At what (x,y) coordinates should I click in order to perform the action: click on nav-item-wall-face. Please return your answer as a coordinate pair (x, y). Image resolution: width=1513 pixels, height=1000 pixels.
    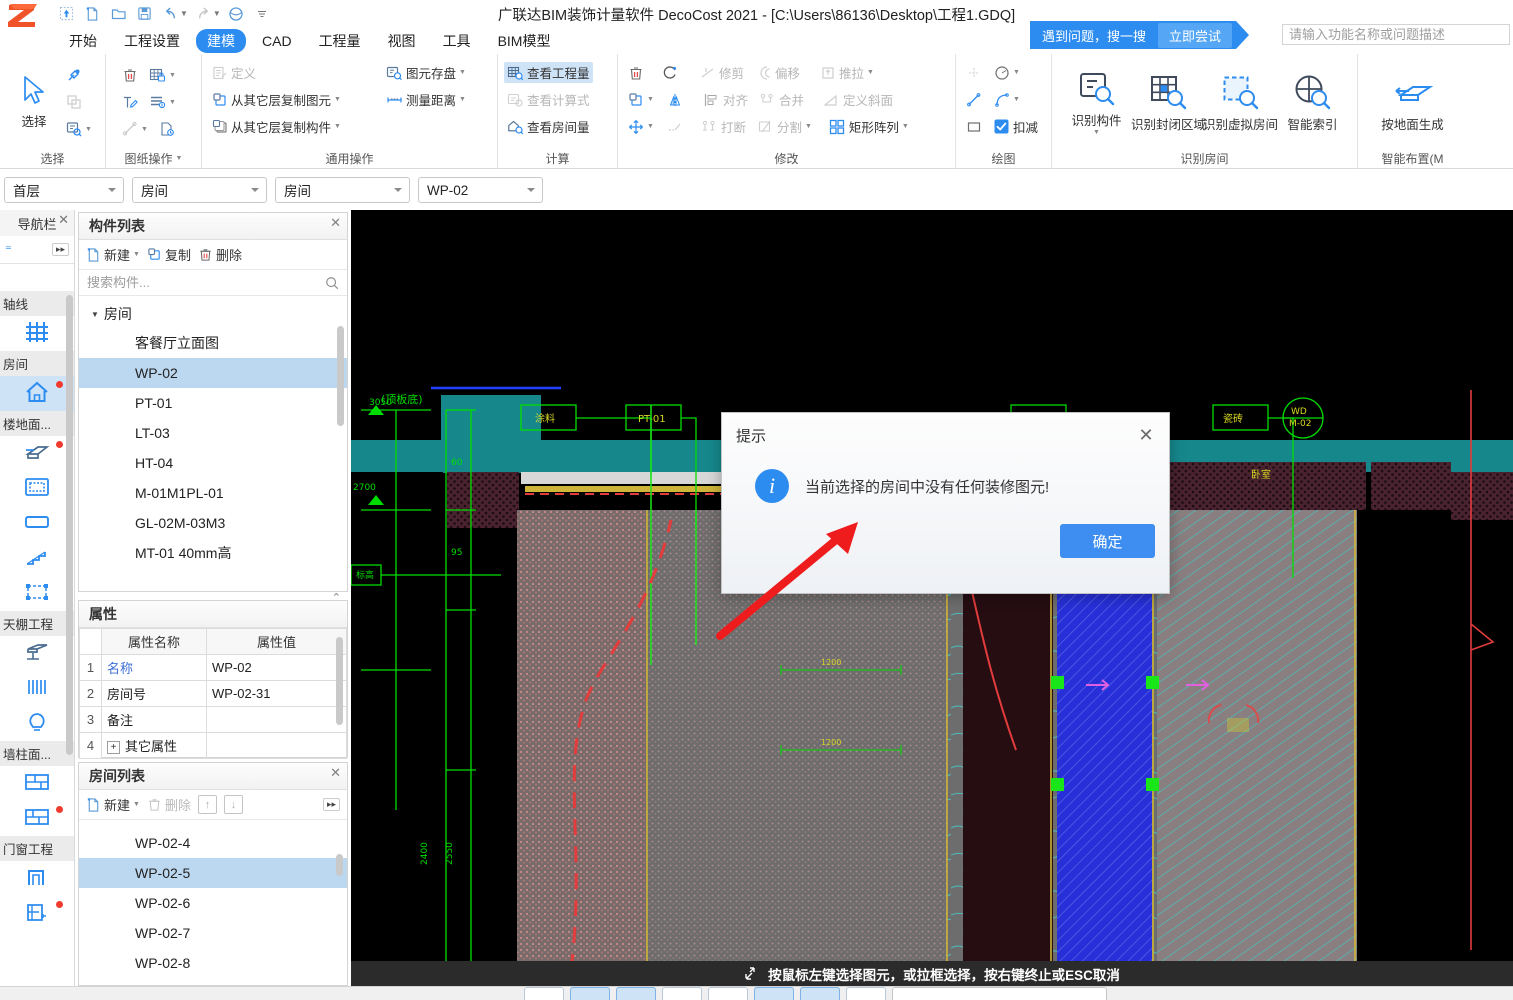
    Looking at the image, I should click on (37, 783).